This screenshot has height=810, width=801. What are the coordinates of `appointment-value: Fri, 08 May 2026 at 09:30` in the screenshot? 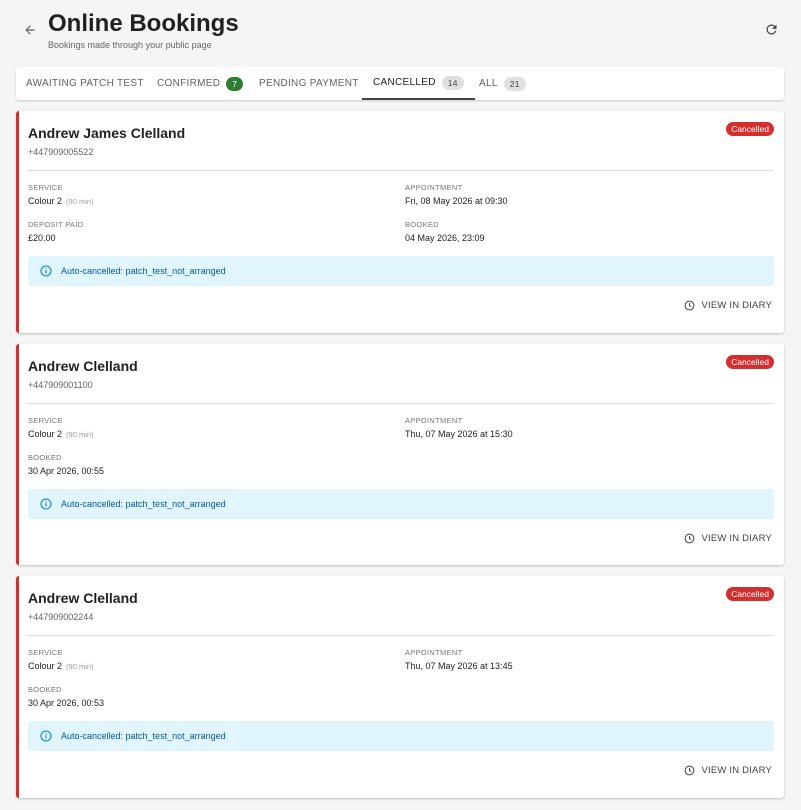 It's located at (456, 201).